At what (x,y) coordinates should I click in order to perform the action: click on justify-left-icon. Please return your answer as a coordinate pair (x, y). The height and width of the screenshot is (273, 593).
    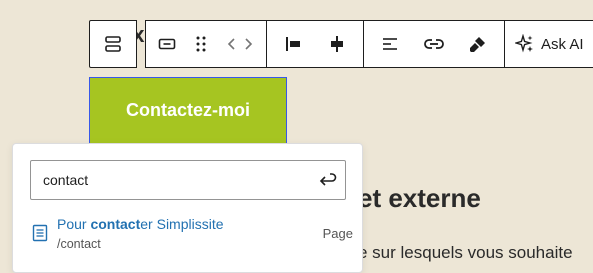
    Looking at the image, I should click on (293, 44).